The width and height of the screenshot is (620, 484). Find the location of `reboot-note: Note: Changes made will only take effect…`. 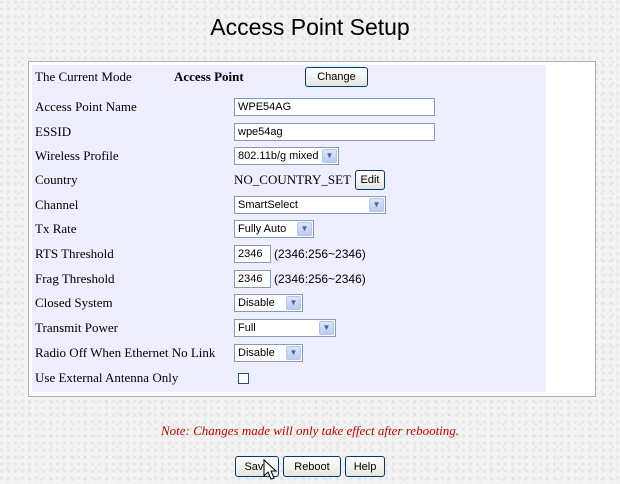

reboot-note: Note: Changes made will only take effect… is located at coordinates (310, 430).